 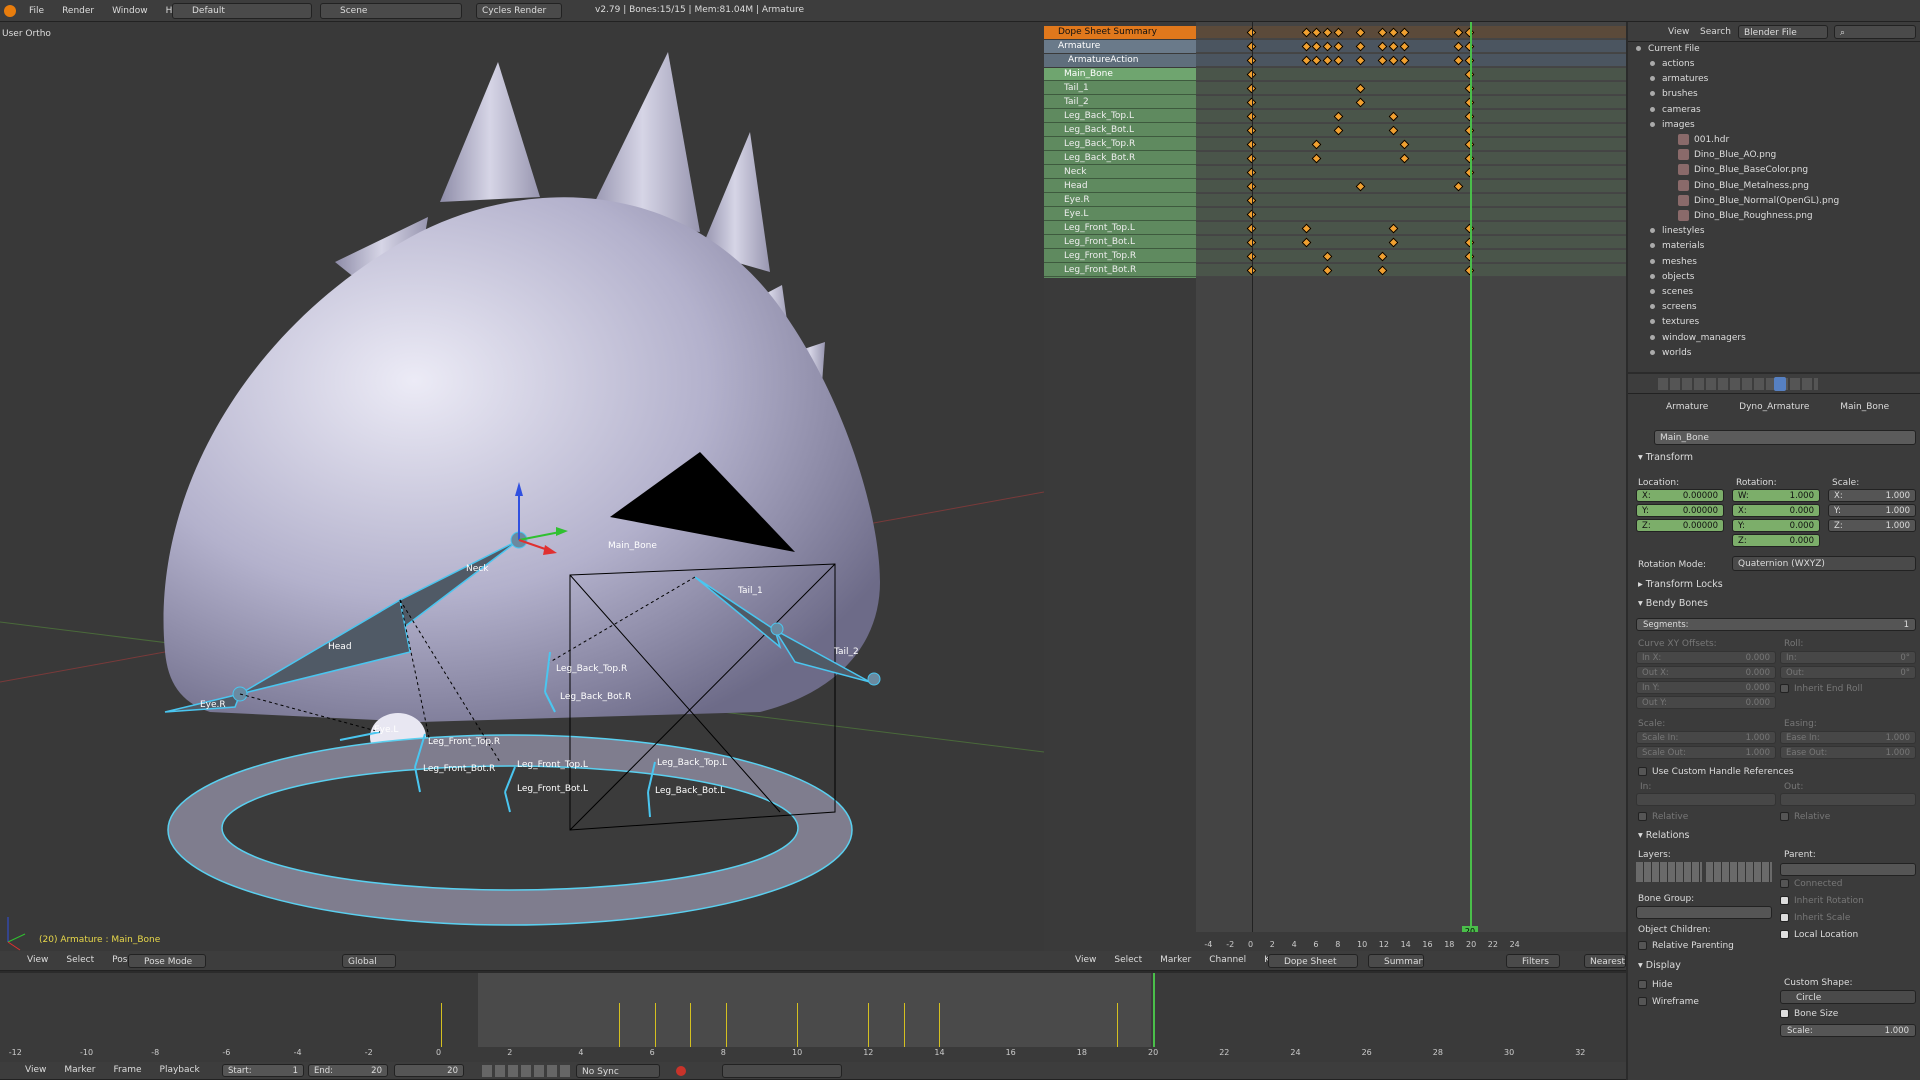 I want to click on number-field: Z: 0.00000, so click(x=1680, y=525).